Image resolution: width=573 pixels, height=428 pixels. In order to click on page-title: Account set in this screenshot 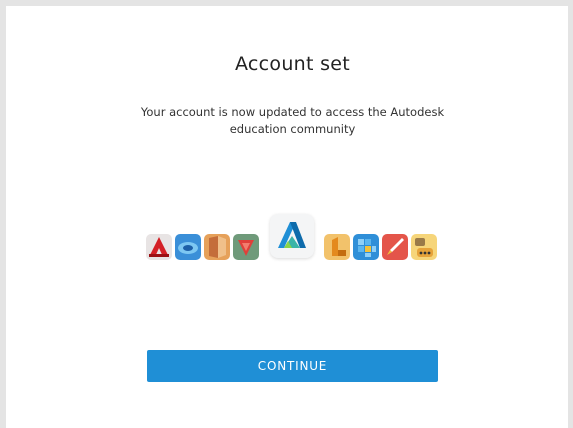, I will do `click(292, 64)`.